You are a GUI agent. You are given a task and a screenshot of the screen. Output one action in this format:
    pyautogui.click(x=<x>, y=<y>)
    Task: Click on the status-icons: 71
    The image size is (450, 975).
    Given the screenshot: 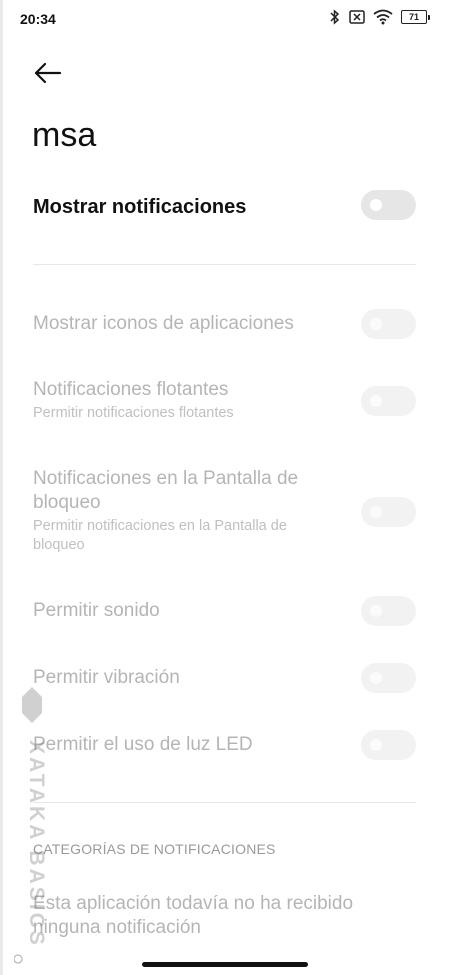 What is the action you would take?
    pyautogui.click(x=379, y=17)
    